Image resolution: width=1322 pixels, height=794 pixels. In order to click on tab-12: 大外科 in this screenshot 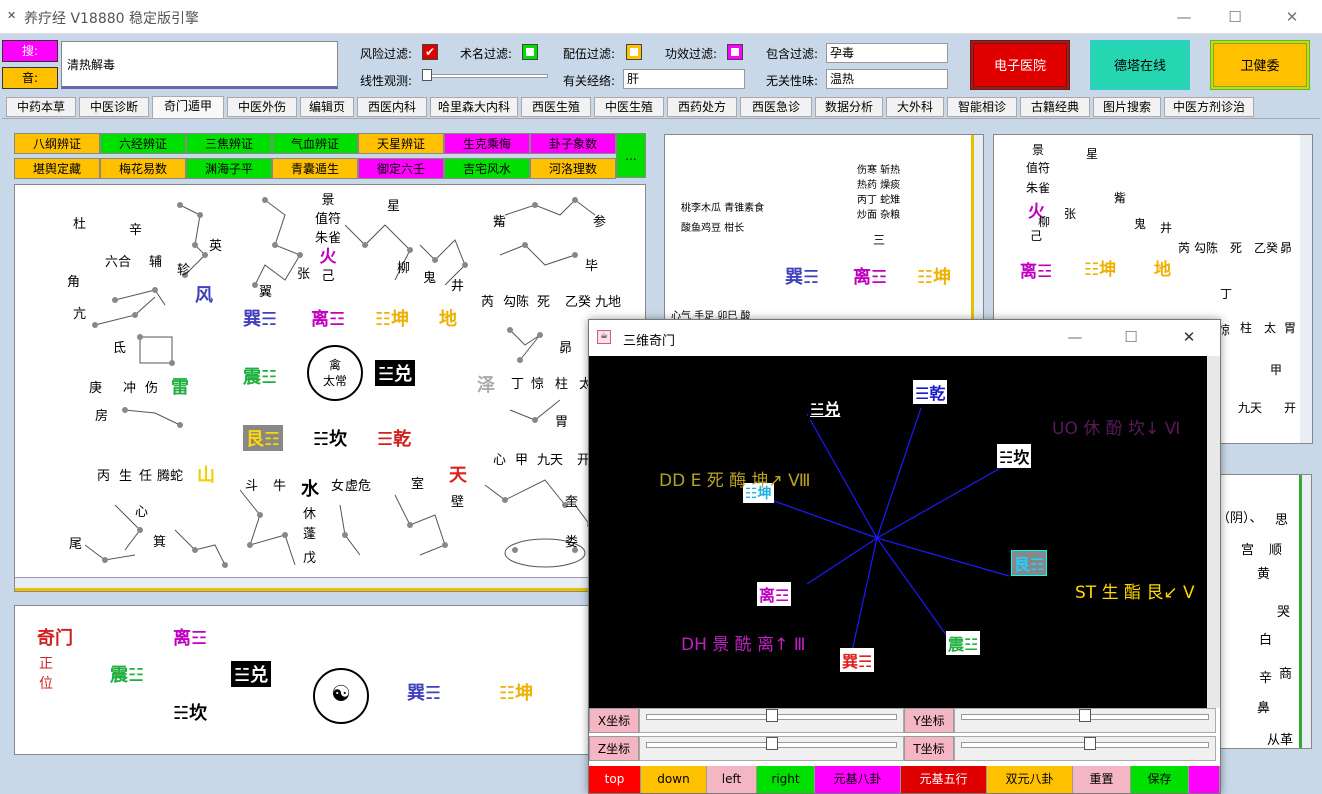, I will do `click(915, 107)`.